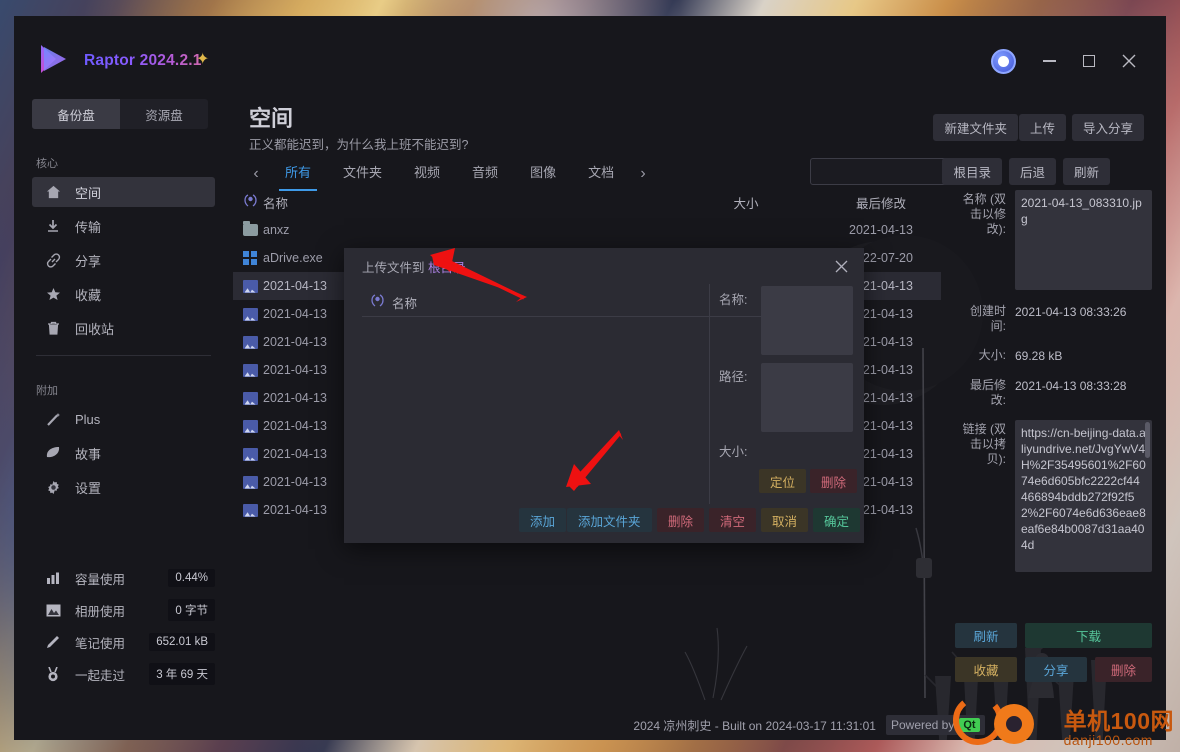  What do you see at coordinates (975, 127) in the screenshot?
I see `new-folder-button: 新建文件夹` at bounding box center [975, 127].